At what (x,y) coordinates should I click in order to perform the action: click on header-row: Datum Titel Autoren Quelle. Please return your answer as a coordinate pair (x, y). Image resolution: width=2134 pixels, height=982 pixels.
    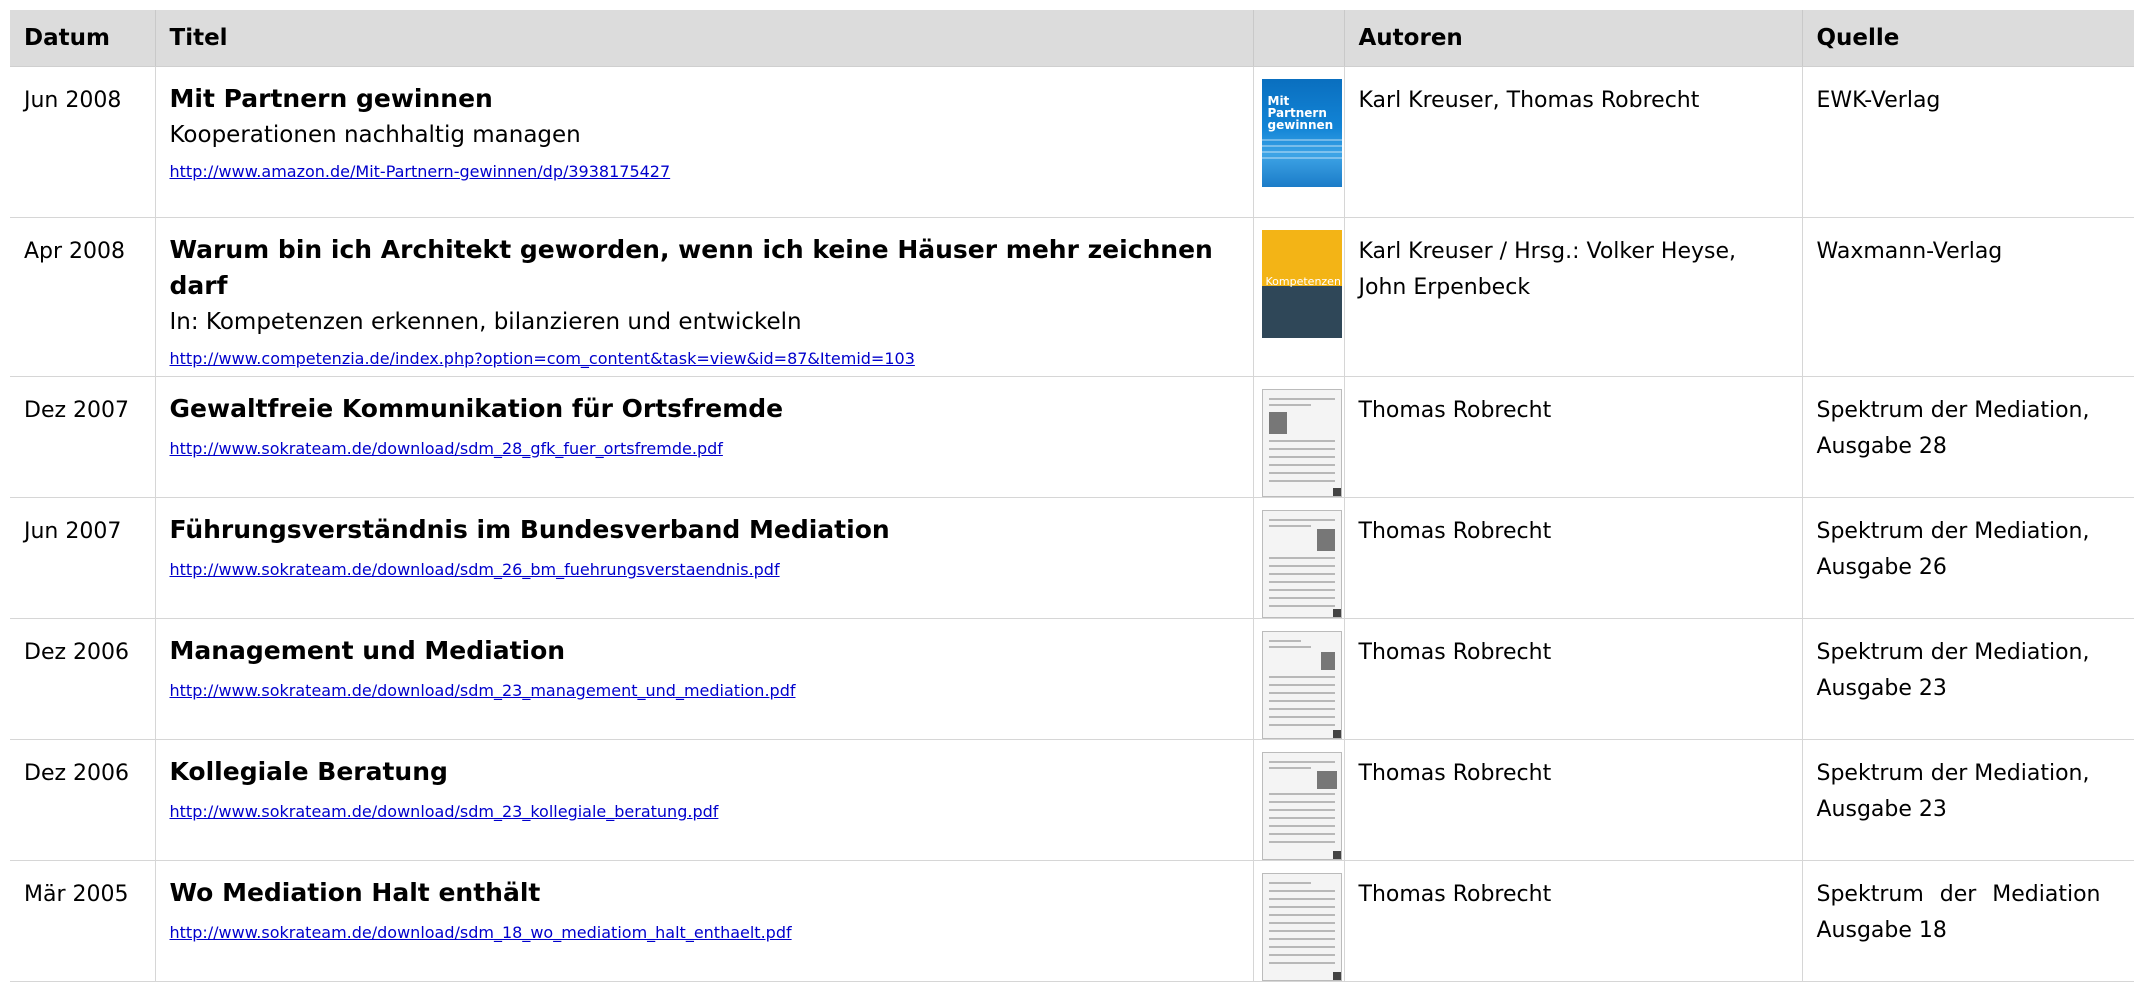
    Looking at the image, I should click on (1072, 38).